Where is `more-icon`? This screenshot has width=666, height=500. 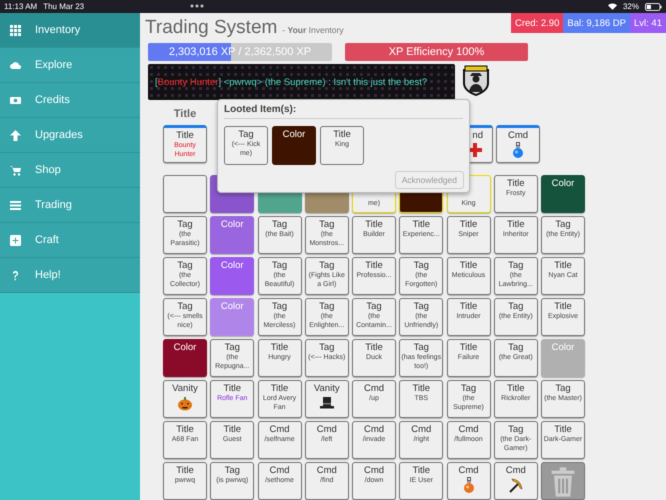
more-icon is located at coordinates (197, 6).